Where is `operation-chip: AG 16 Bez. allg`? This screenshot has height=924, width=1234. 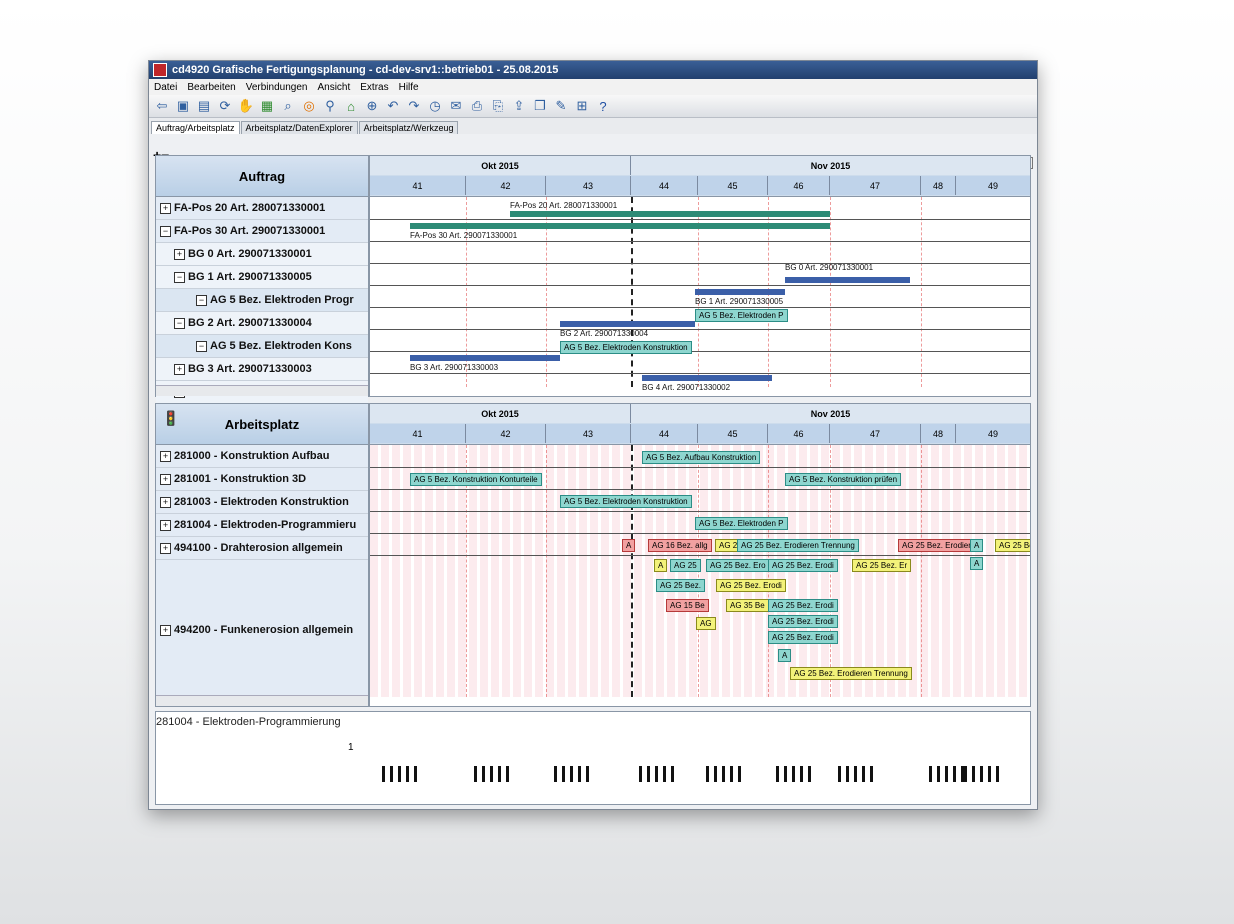
operation-chip: AG 16 Bez. allg is located at coordinates (680, 545).